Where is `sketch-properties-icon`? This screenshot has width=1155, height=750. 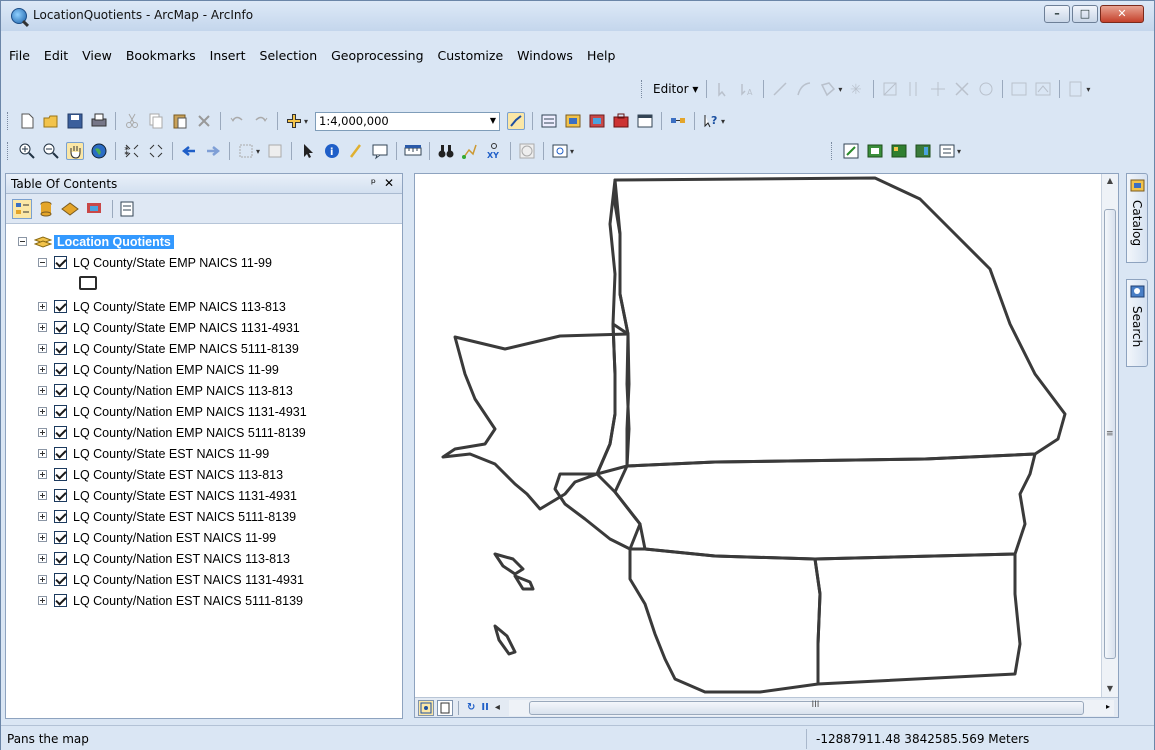
sketch-properties-icon is located at coordinates (986, 89).